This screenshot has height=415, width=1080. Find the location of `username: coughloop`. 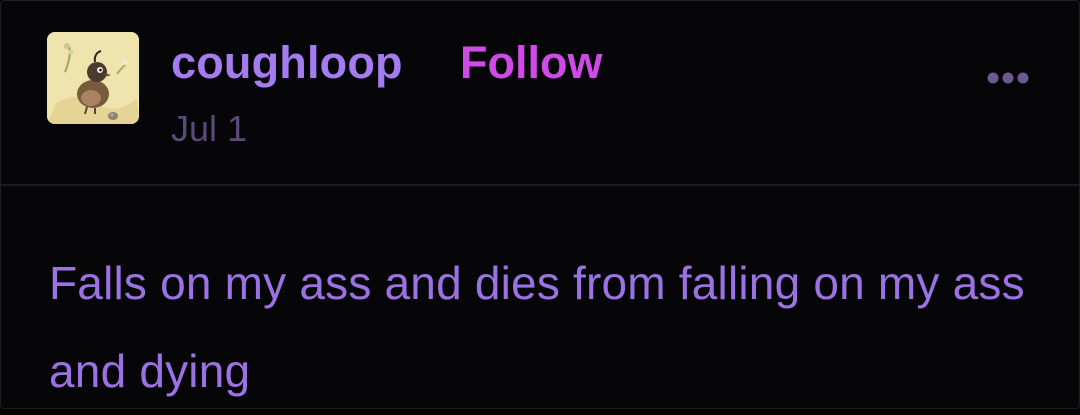

username: coughloop is located at coordinates (287, 63).